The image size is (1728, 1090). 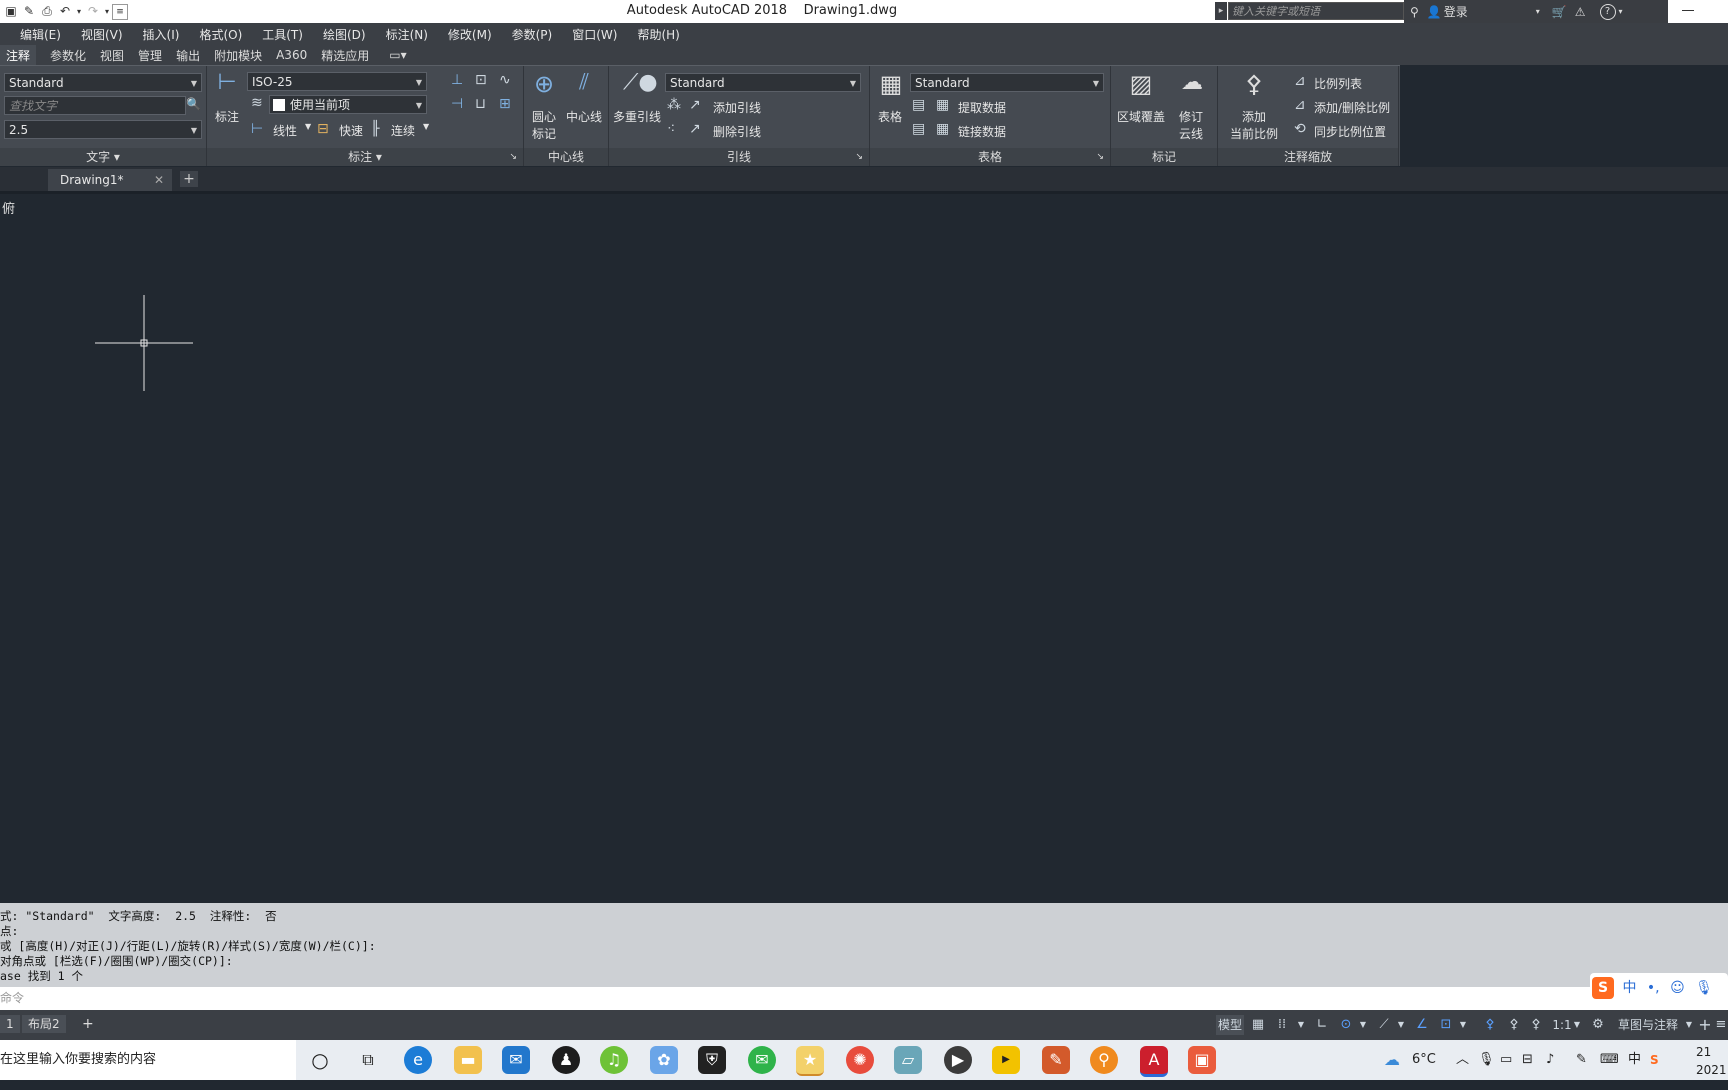 What do you see at coordinates (890, 116) in the screenshot?
I see `table-button: 表格` at bounding box center [890, 116].